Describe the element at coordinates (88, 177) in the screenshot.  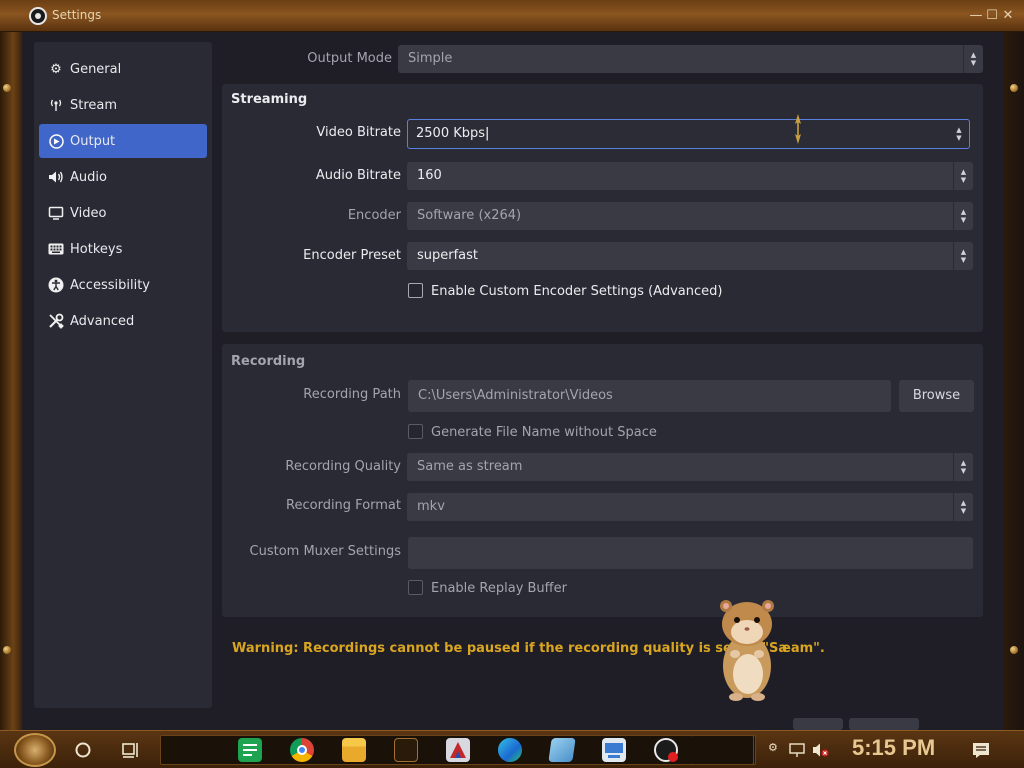
I see `sidebar-item-label: Audio` at that location.